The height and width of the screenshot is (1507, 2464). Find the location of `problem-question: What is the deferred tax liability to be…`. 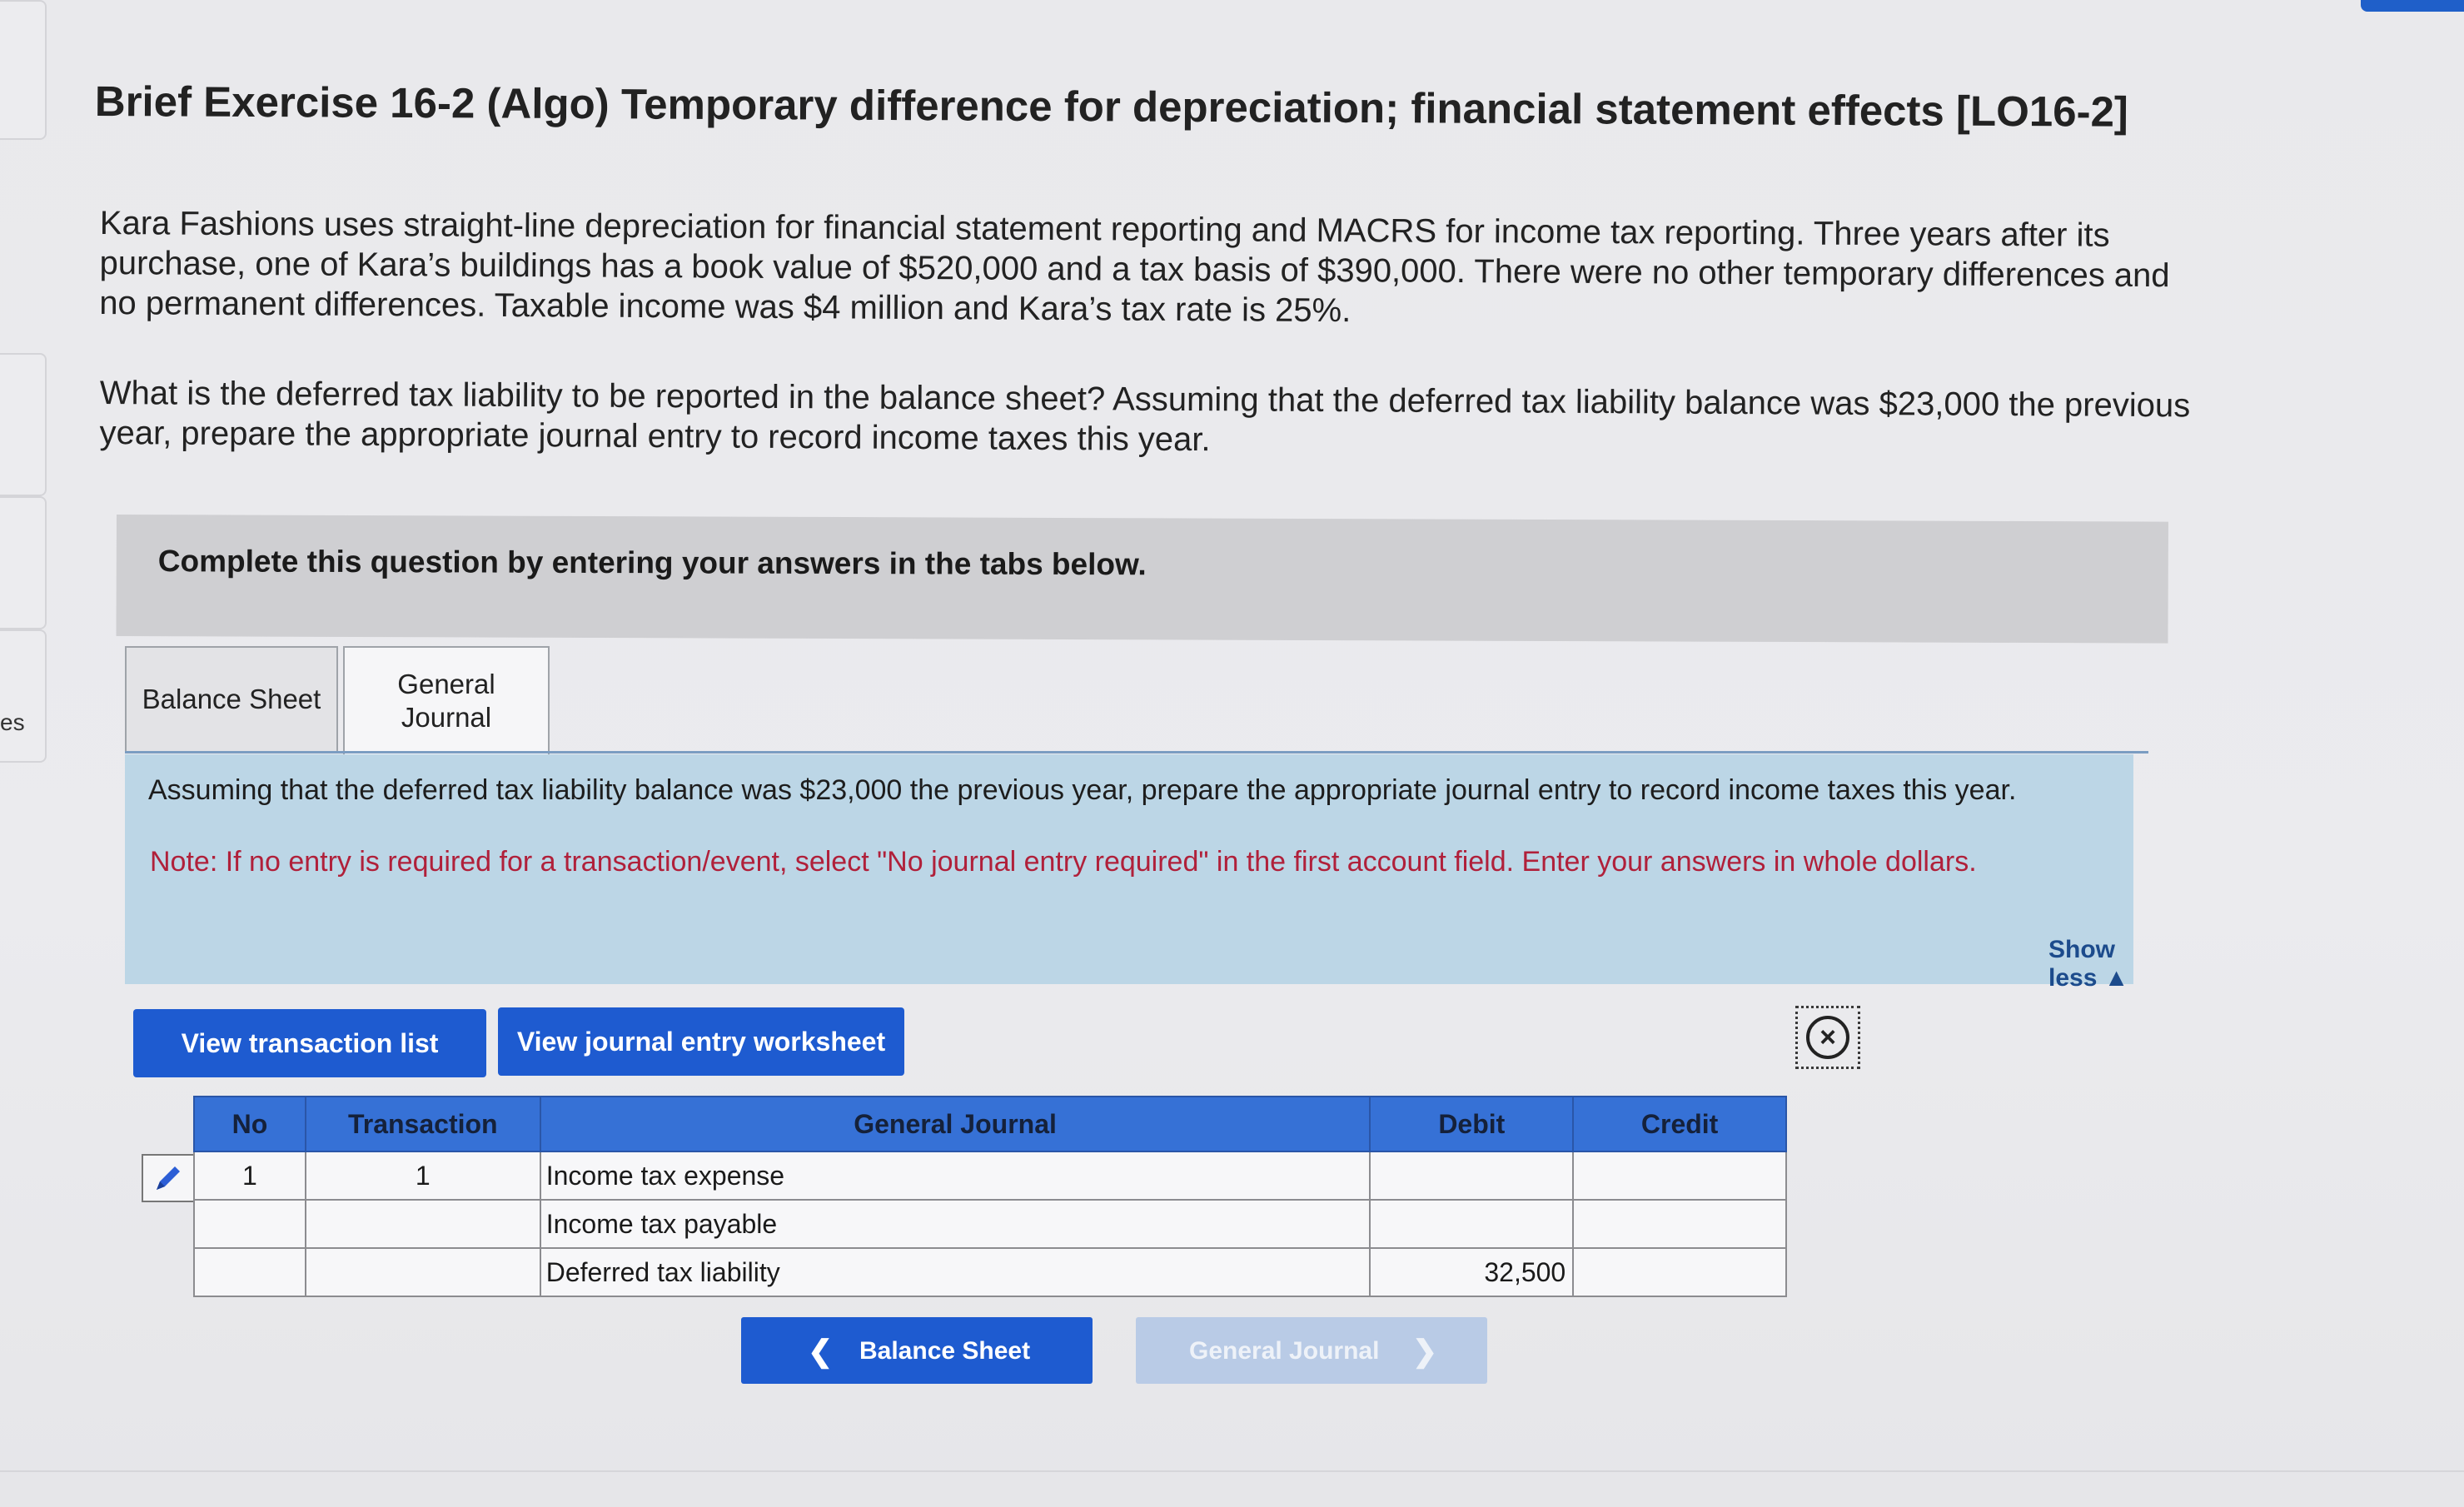

problem-question: What is the deferred tax liability to be… is located at coordinates (1145, 416).